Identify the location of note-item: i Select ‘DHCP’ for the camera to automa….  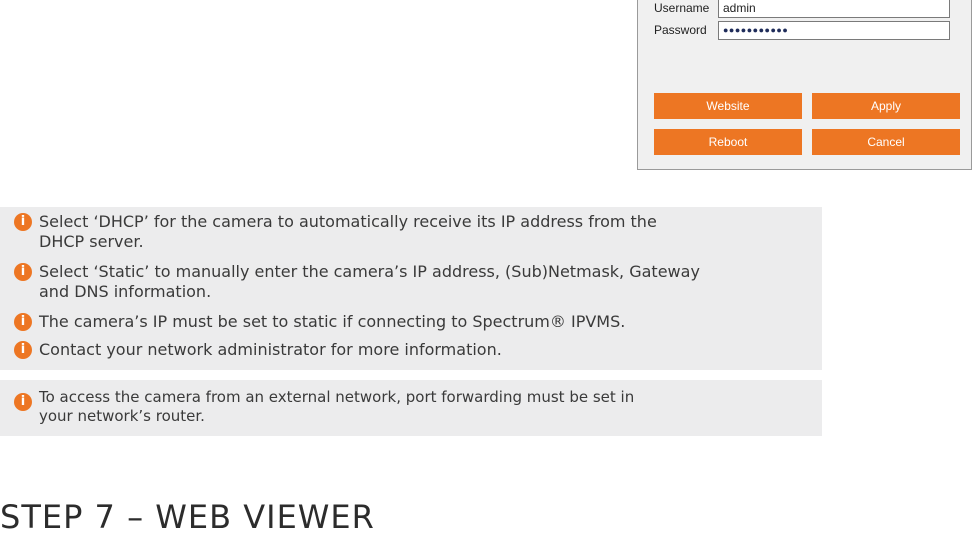
(335, 232).